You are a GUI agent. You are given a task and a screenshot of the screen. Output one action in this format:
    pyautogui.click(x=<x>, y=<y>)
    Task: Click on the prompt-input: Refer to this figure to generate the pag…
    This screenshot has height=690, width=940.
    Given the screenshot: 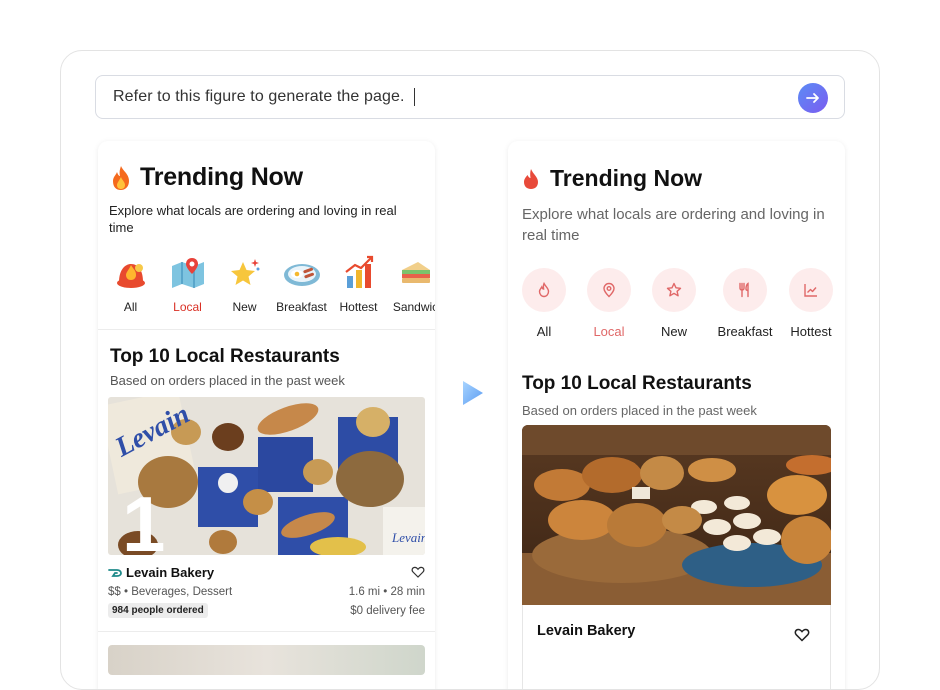 What is the action you would take?
    pyautogui.click(x=470, y=97)
    